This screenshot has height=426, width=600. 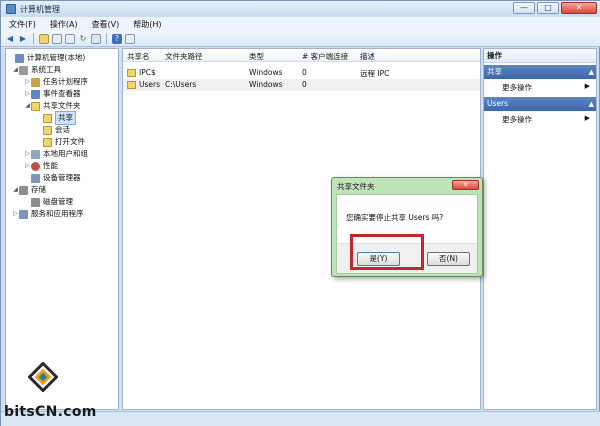 I want to click on watermark-text: bitsCN.com, so click(x=50, y=412).